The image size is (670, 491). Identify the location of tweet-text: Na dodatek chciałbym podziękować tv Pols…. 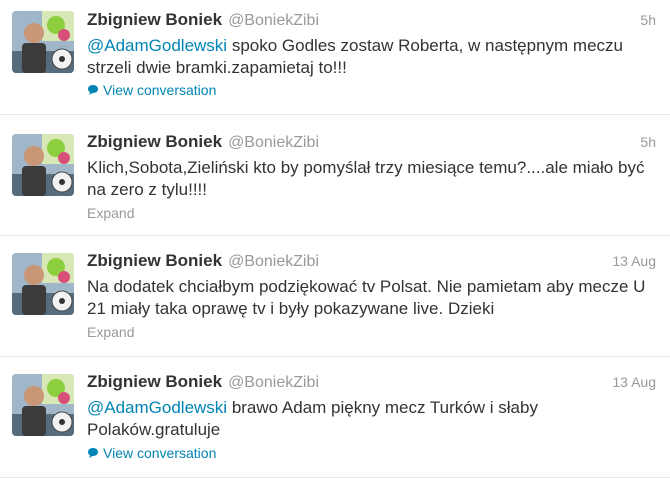
(366, 297).